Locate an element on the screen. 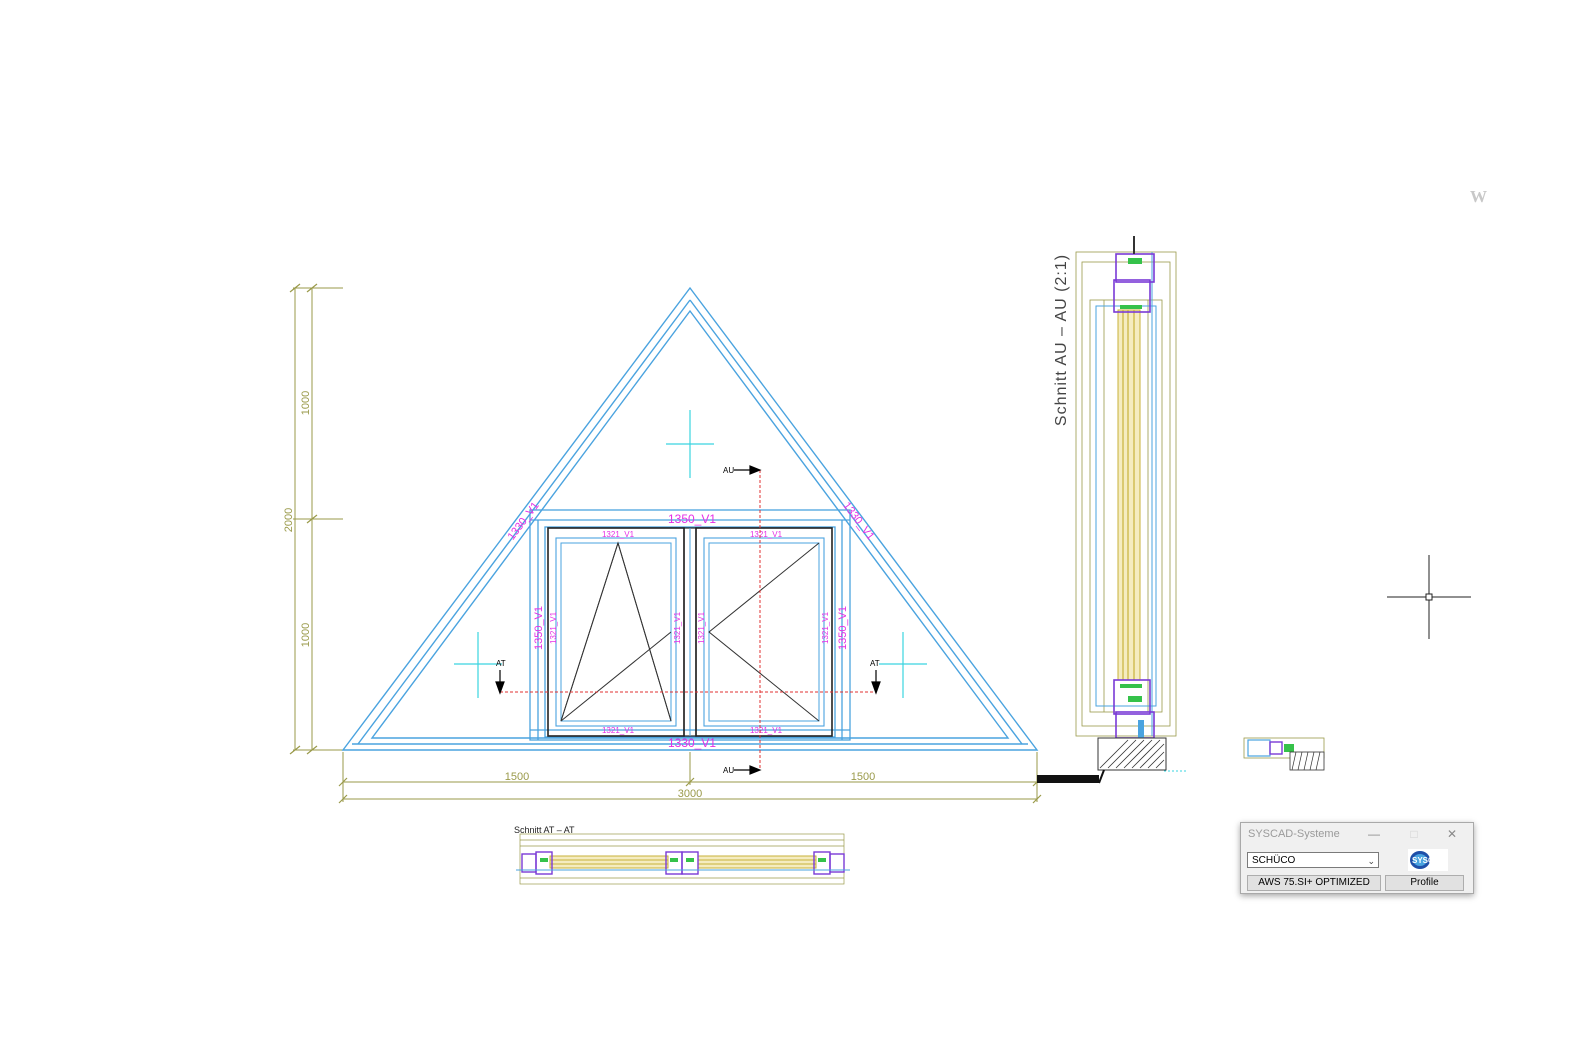 The image size is (1586, 1058). viewcube-watermark: W is located at coordinates (1478, 197).